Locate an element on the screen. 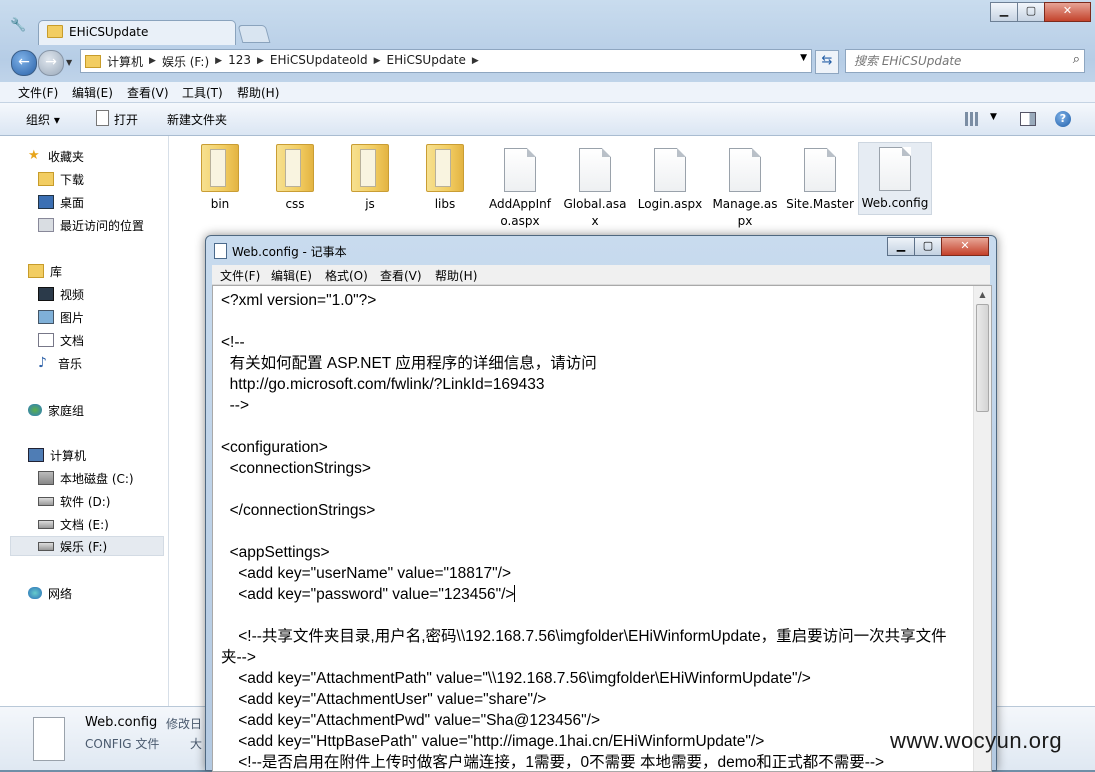 This screenshot has width=1095, height=772. nav-label: 视频 is located at coordinates (72, 294).